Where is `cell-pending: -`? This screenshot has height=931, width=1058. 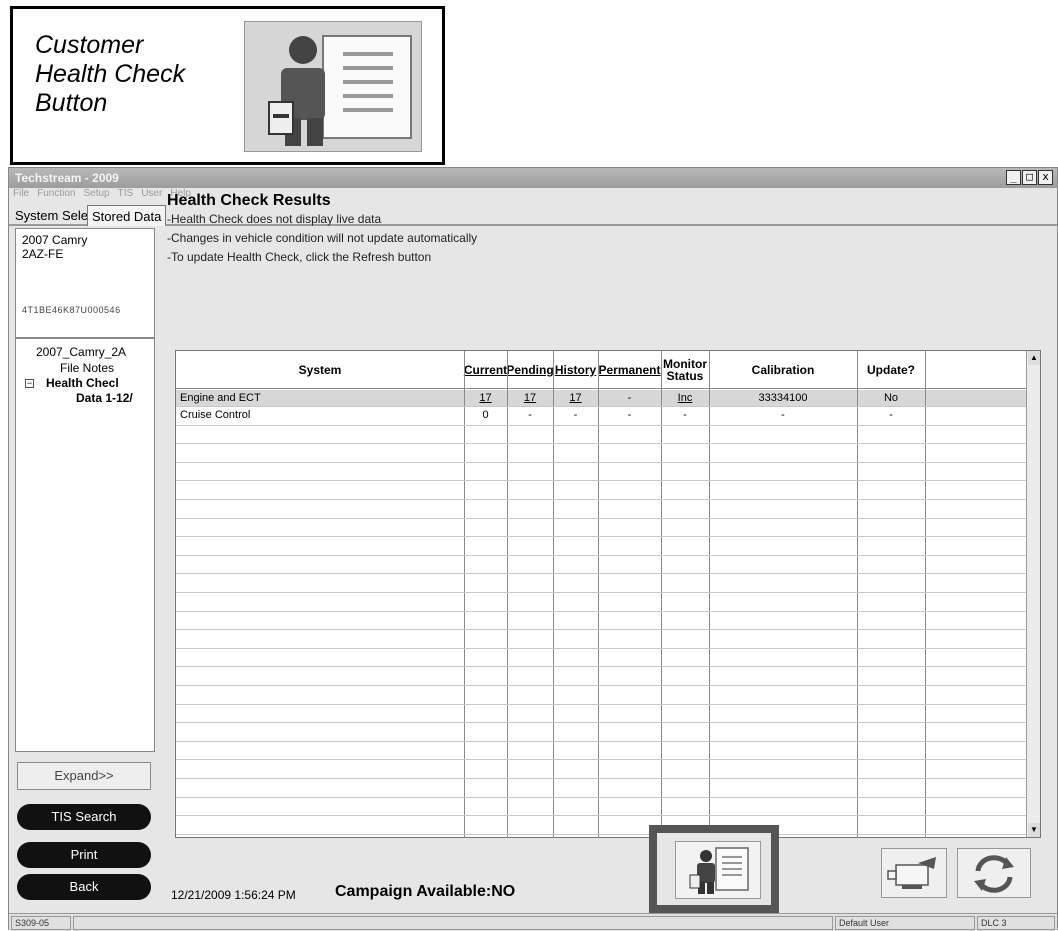 cell-pending: - is located at coordinates (530, 415).